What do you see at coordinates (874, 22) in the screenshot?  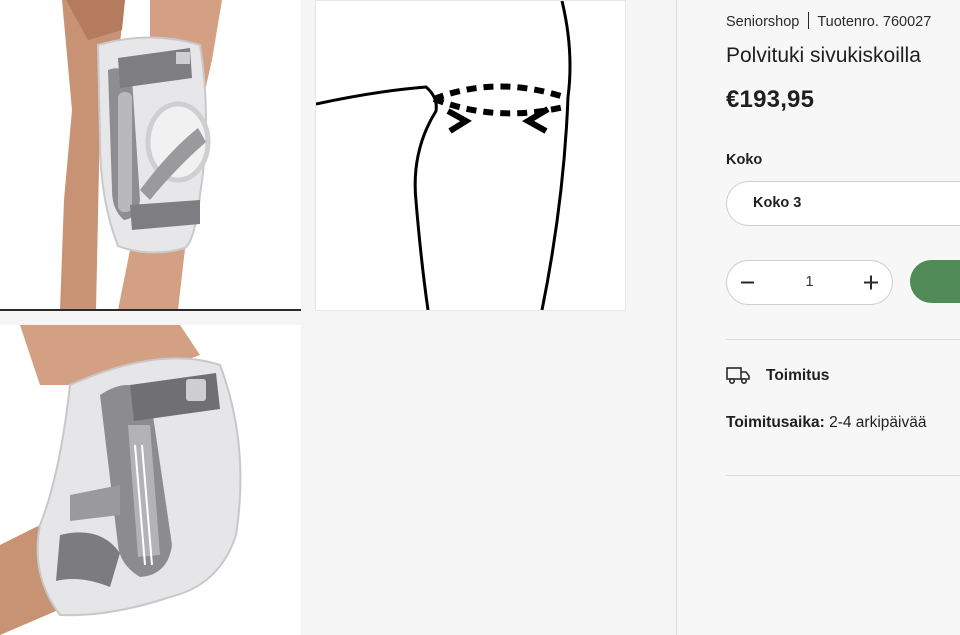 I see `sku-label: Tuotenro. 760027` at bounding box center [874, 22].